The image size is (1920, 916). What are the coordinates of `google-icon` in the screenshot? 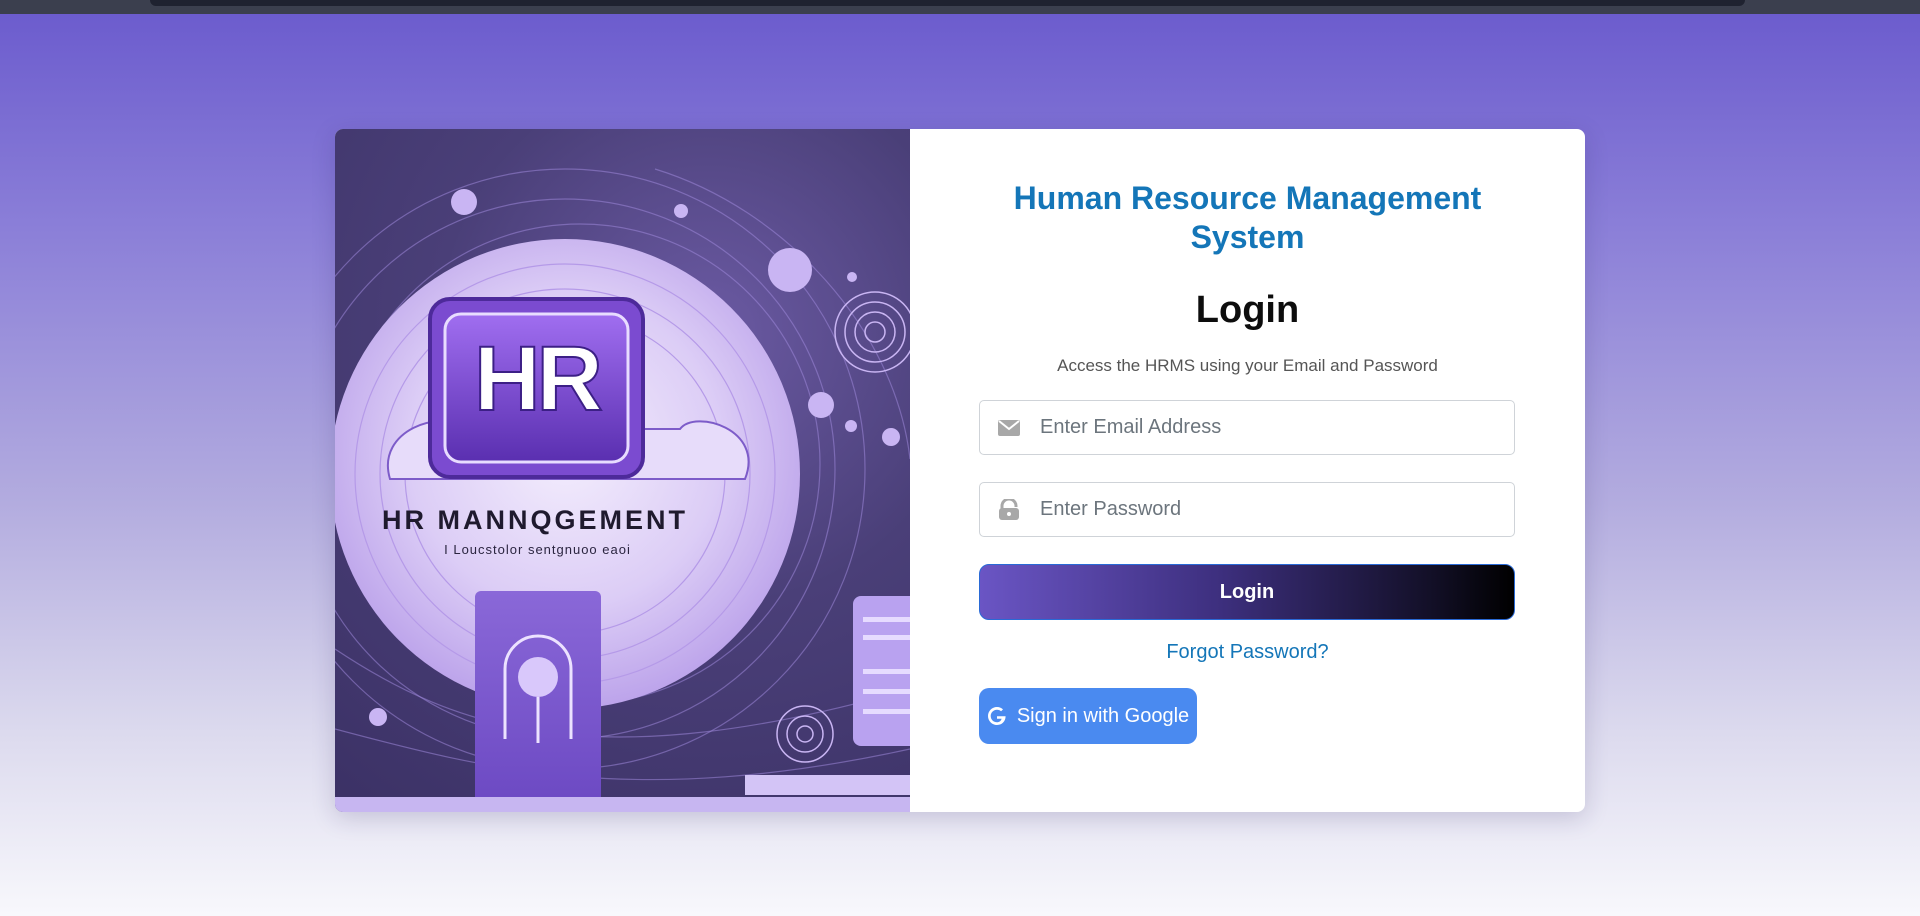 It's located at (997, 716).